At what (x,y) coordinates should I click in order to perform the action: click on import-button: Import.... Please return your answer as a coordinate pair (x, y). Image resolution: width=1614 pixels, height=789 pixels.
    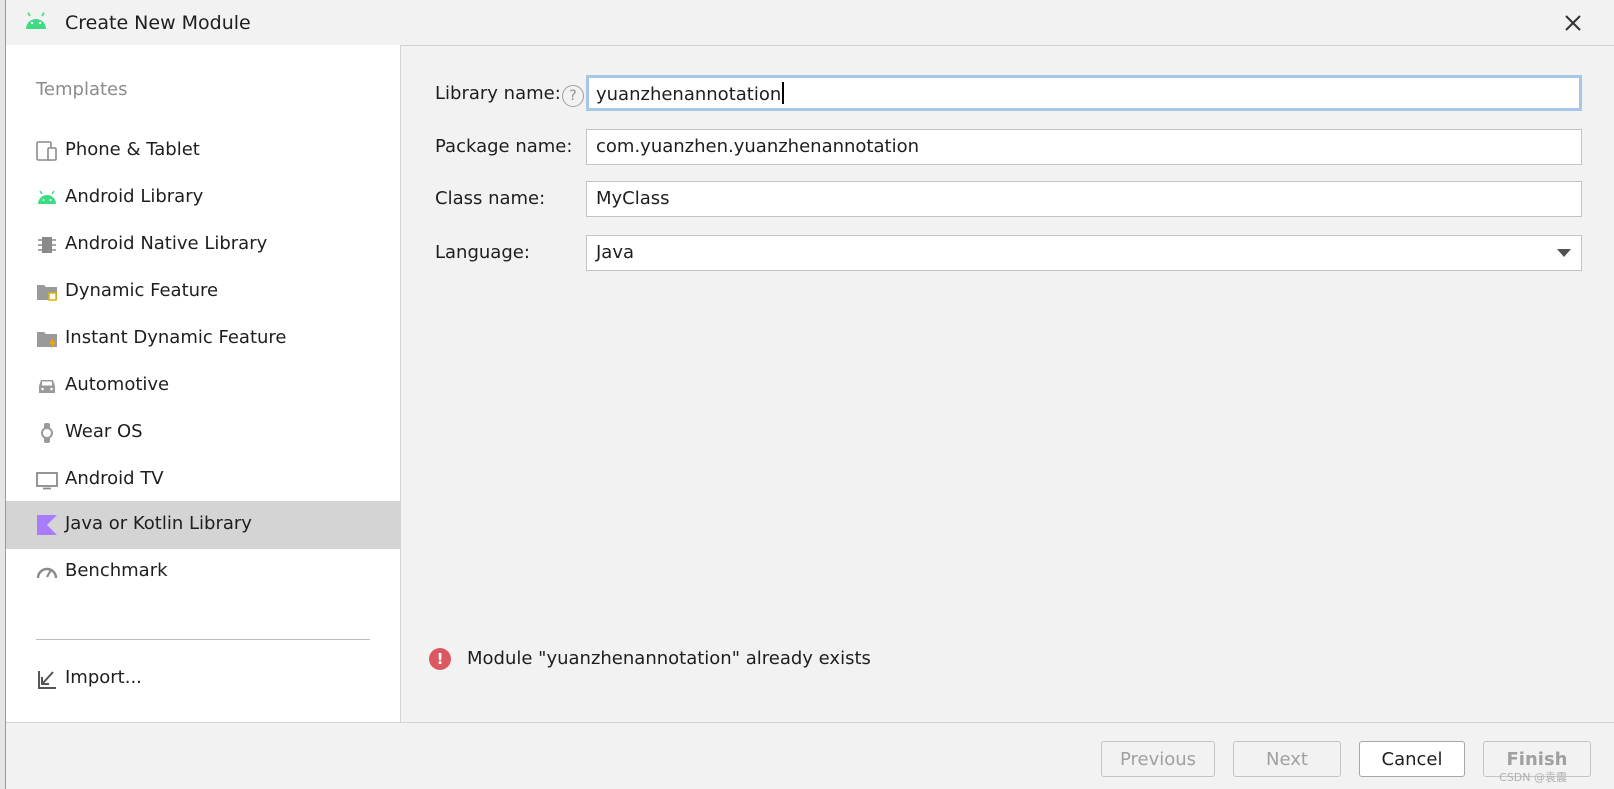
    Looking at the image, I should click on (203, 679).